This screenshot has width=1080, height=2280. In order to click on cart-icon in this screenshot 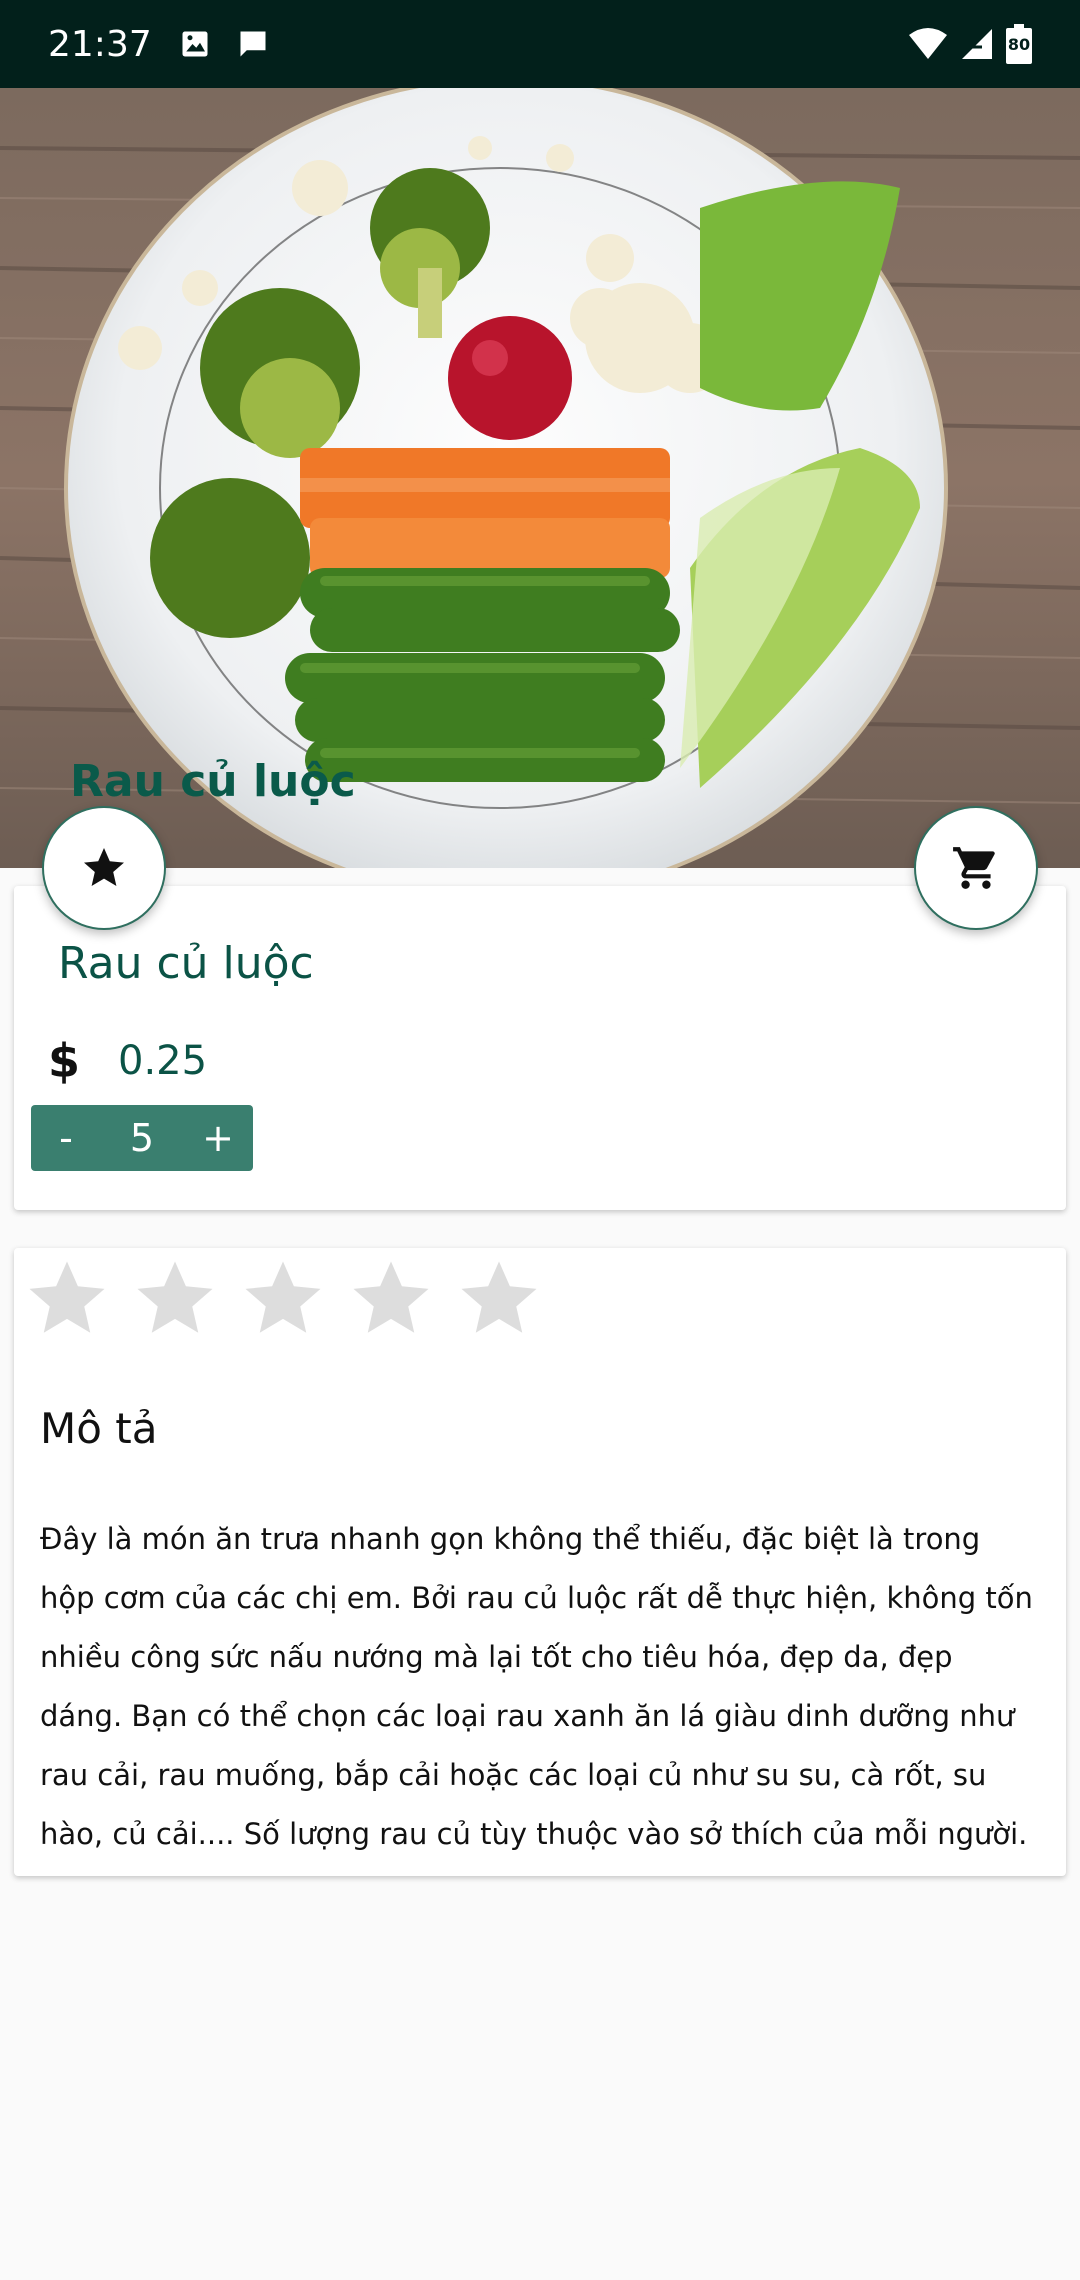, I will do `click(974, 868)`.